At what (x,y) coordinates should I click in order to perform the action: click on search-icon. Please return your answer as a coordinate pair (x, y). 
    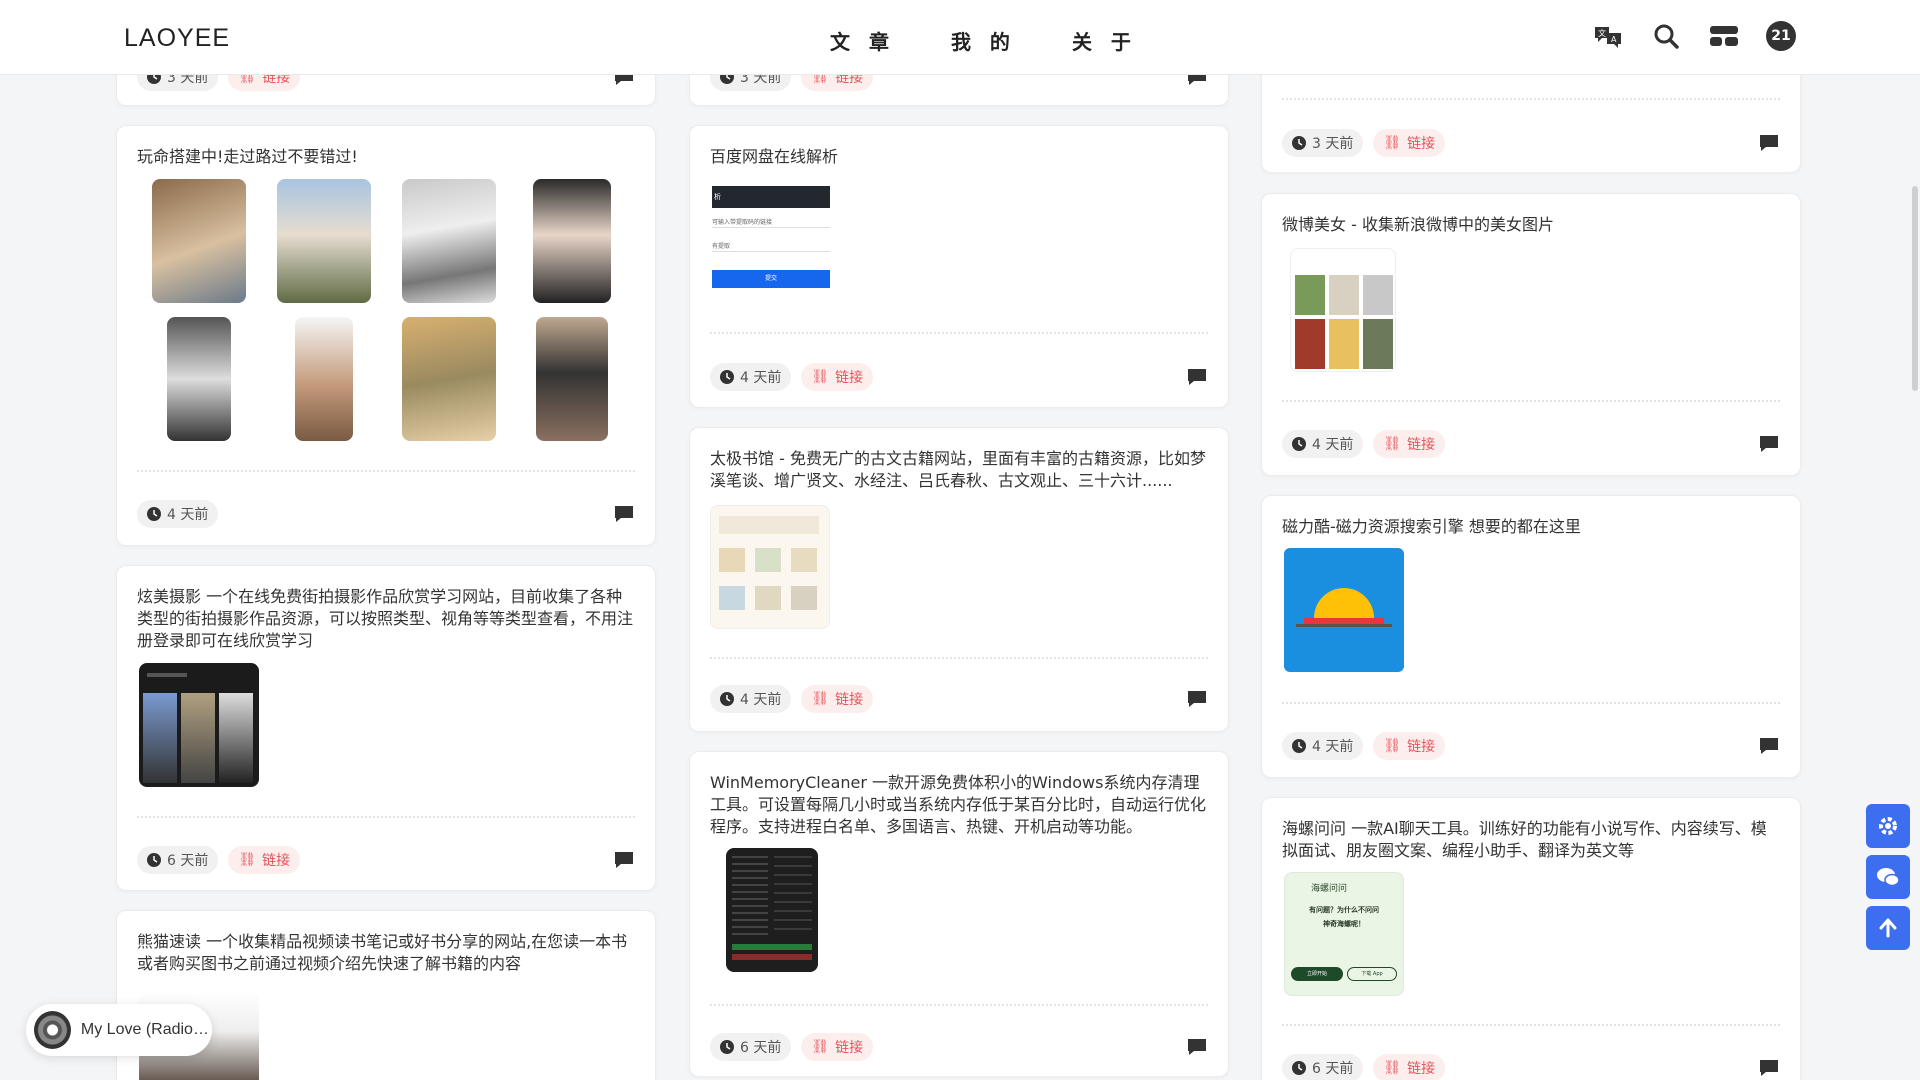
    Looking at the image, I should click on (1666, 36).